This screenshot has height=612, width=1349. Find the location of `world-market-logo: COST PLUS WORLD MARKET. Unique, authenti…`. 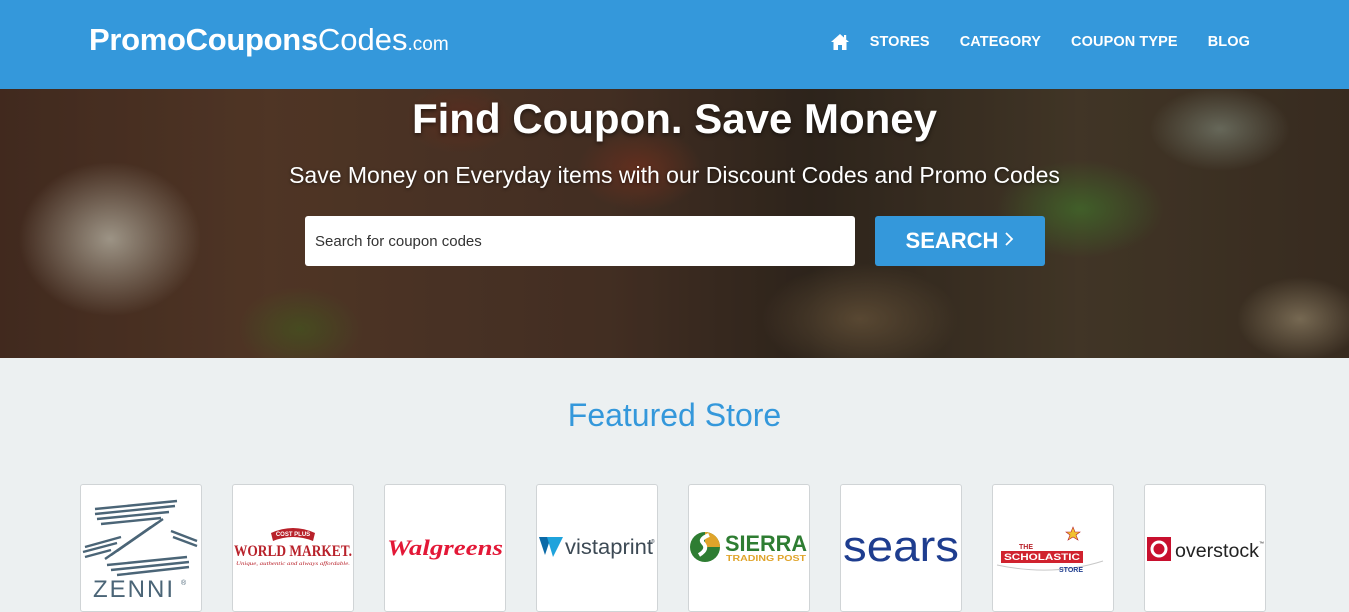

world-market-logo: COST PLUS WORLD MARKET. Unique, authenti… is located at coordinates (293, 547).